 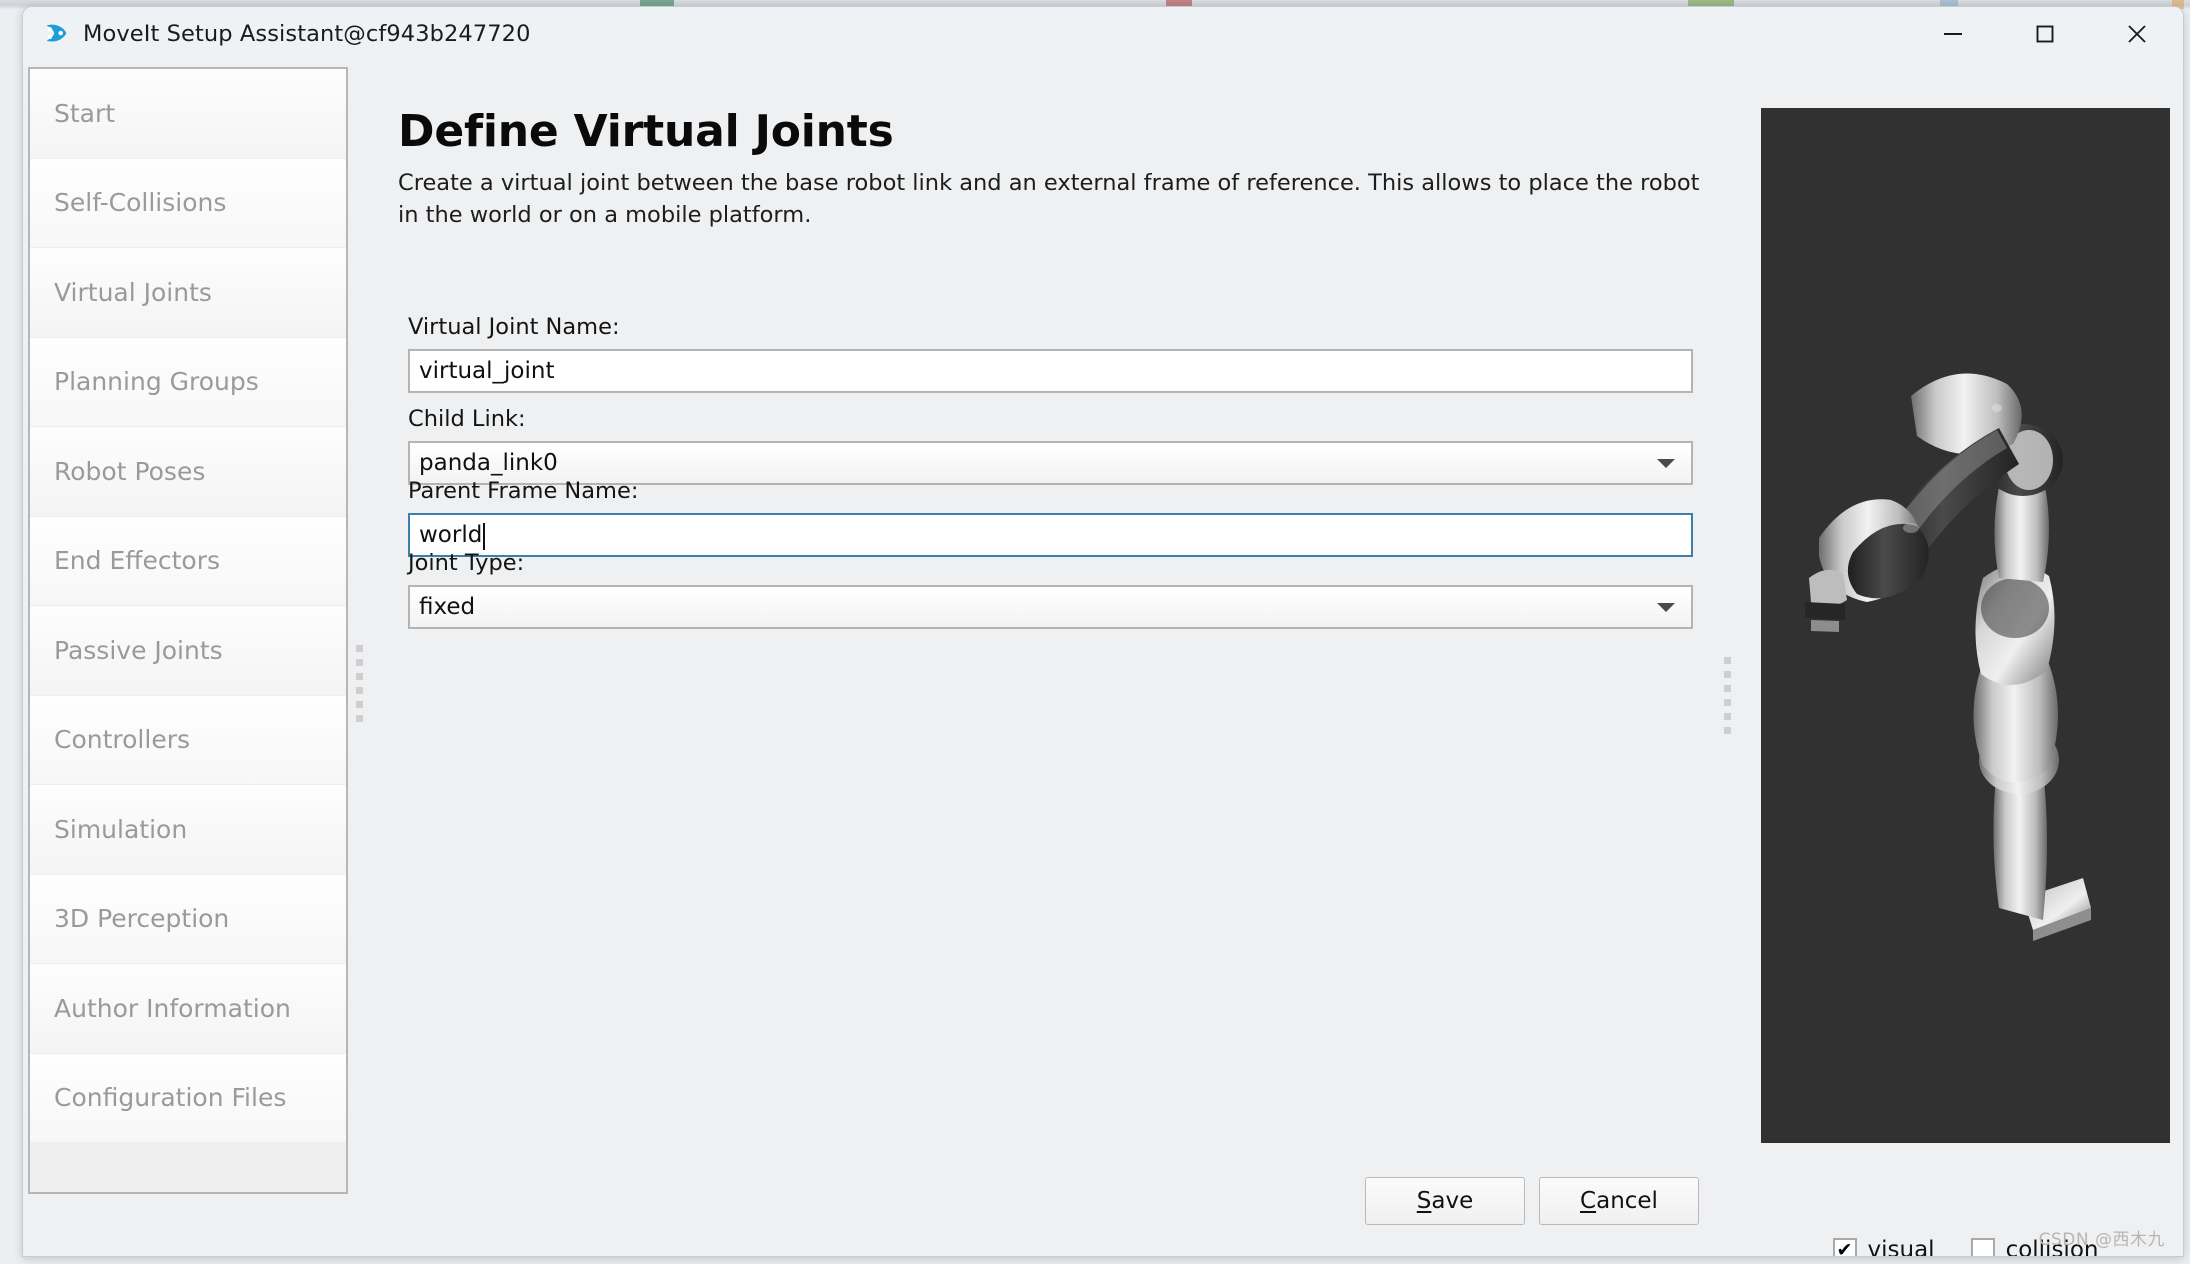 I want to click on page-title: Define Virtual Joints, so click(x=646, y=131).